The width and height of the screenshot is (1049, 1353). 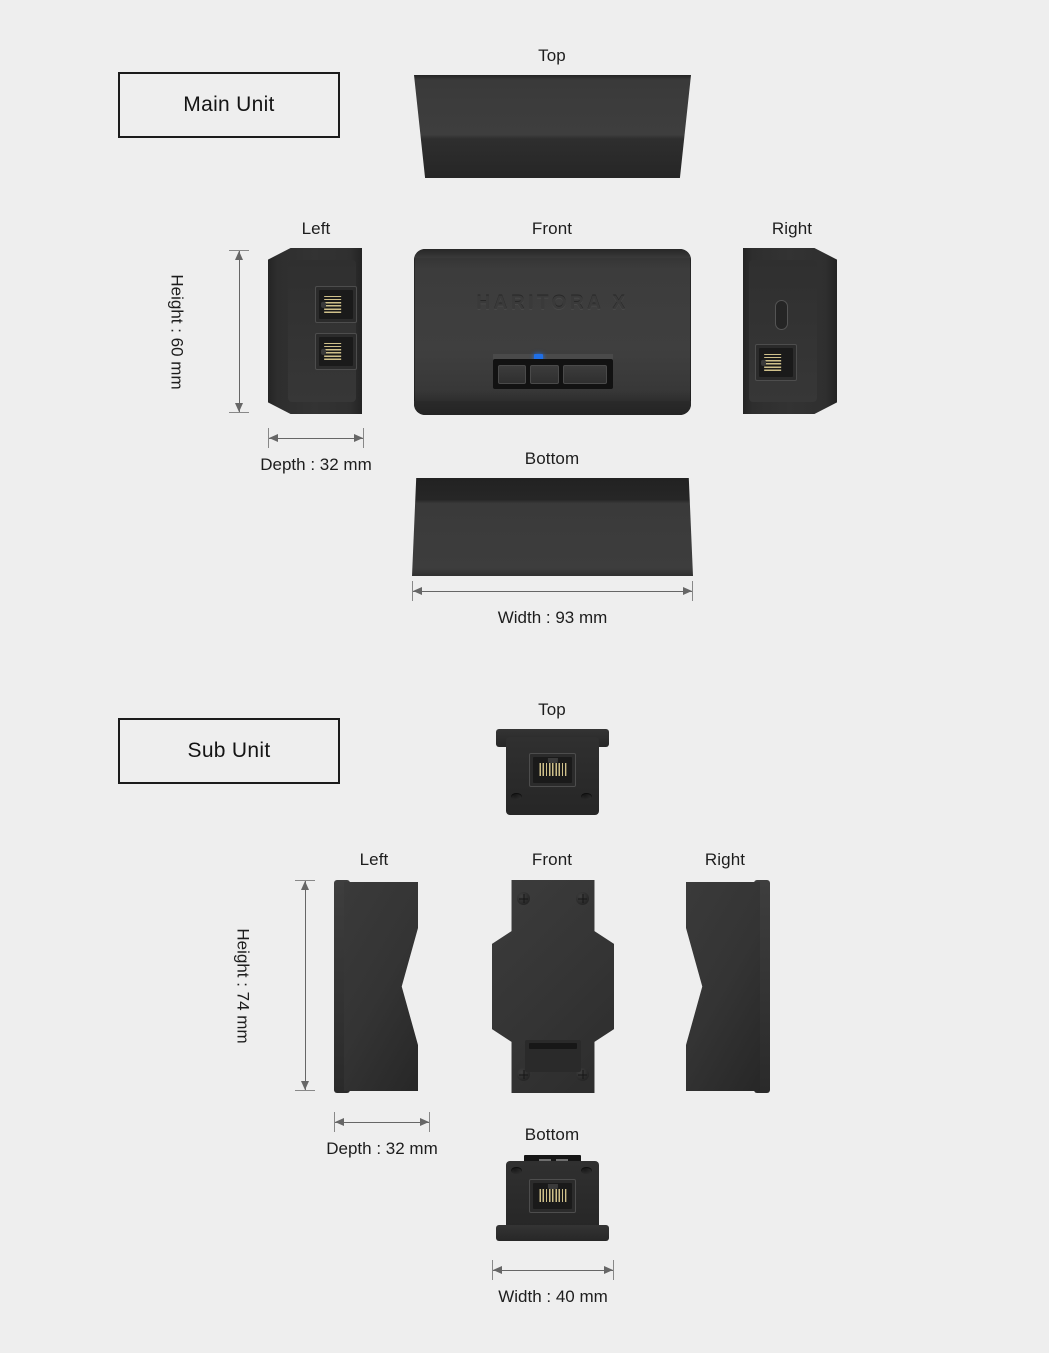 What do you see at coordinates (552, 228) in the screenshot?
I see `main-unit-front-view-label: Front` at bounding box center [552, 228].